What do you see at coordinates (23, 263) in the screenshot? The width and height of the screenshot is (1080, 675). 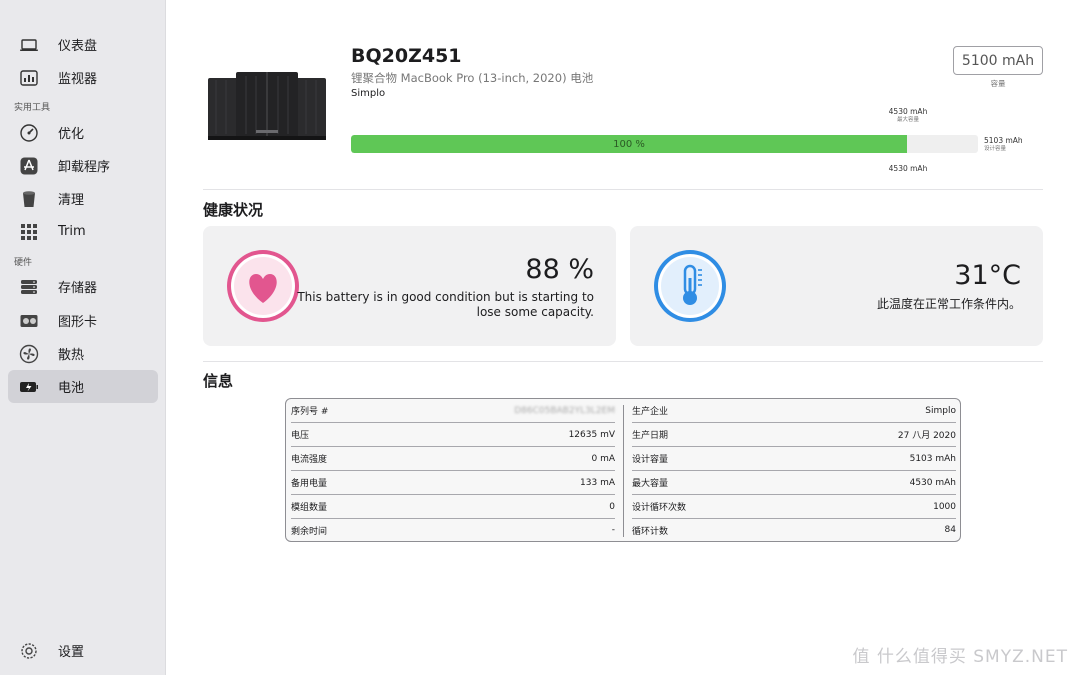 I see `sidebar-section-hardware: 硬件` at bounding box center [23, 263].